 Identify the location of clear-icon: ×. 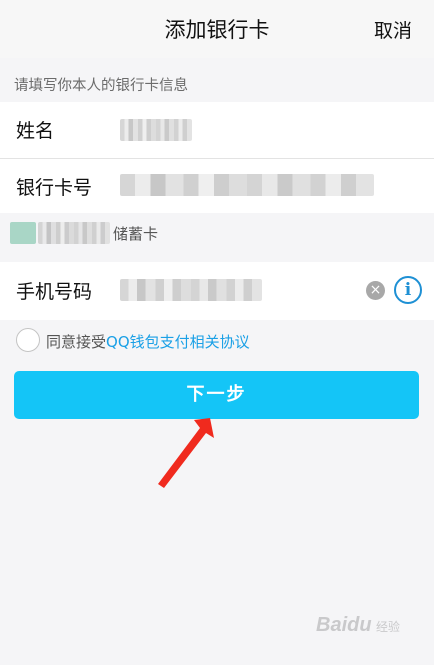
(375, 290).